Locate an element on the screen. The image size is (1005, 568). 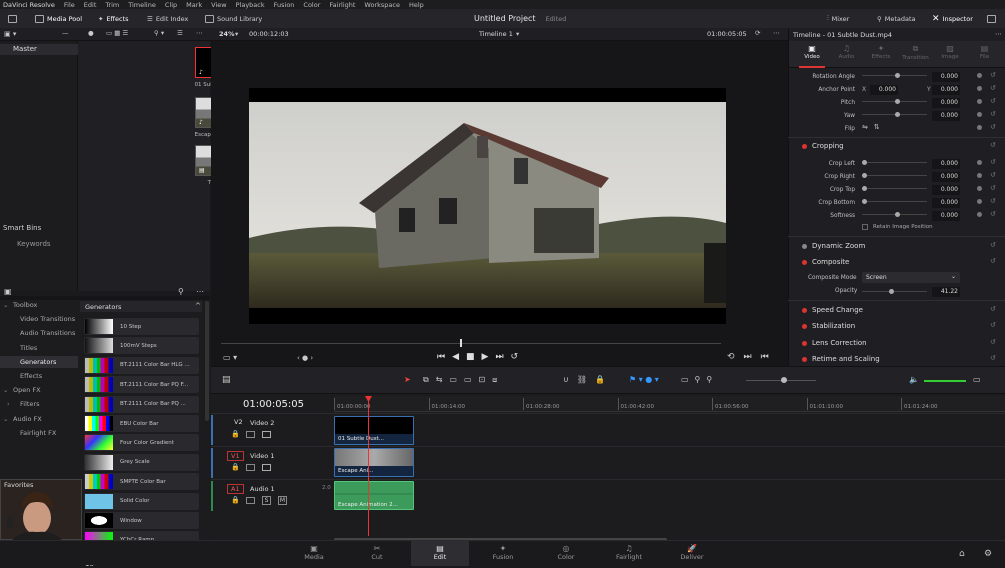
menu-item-mark: Mark is located at coordinates (194, 5).